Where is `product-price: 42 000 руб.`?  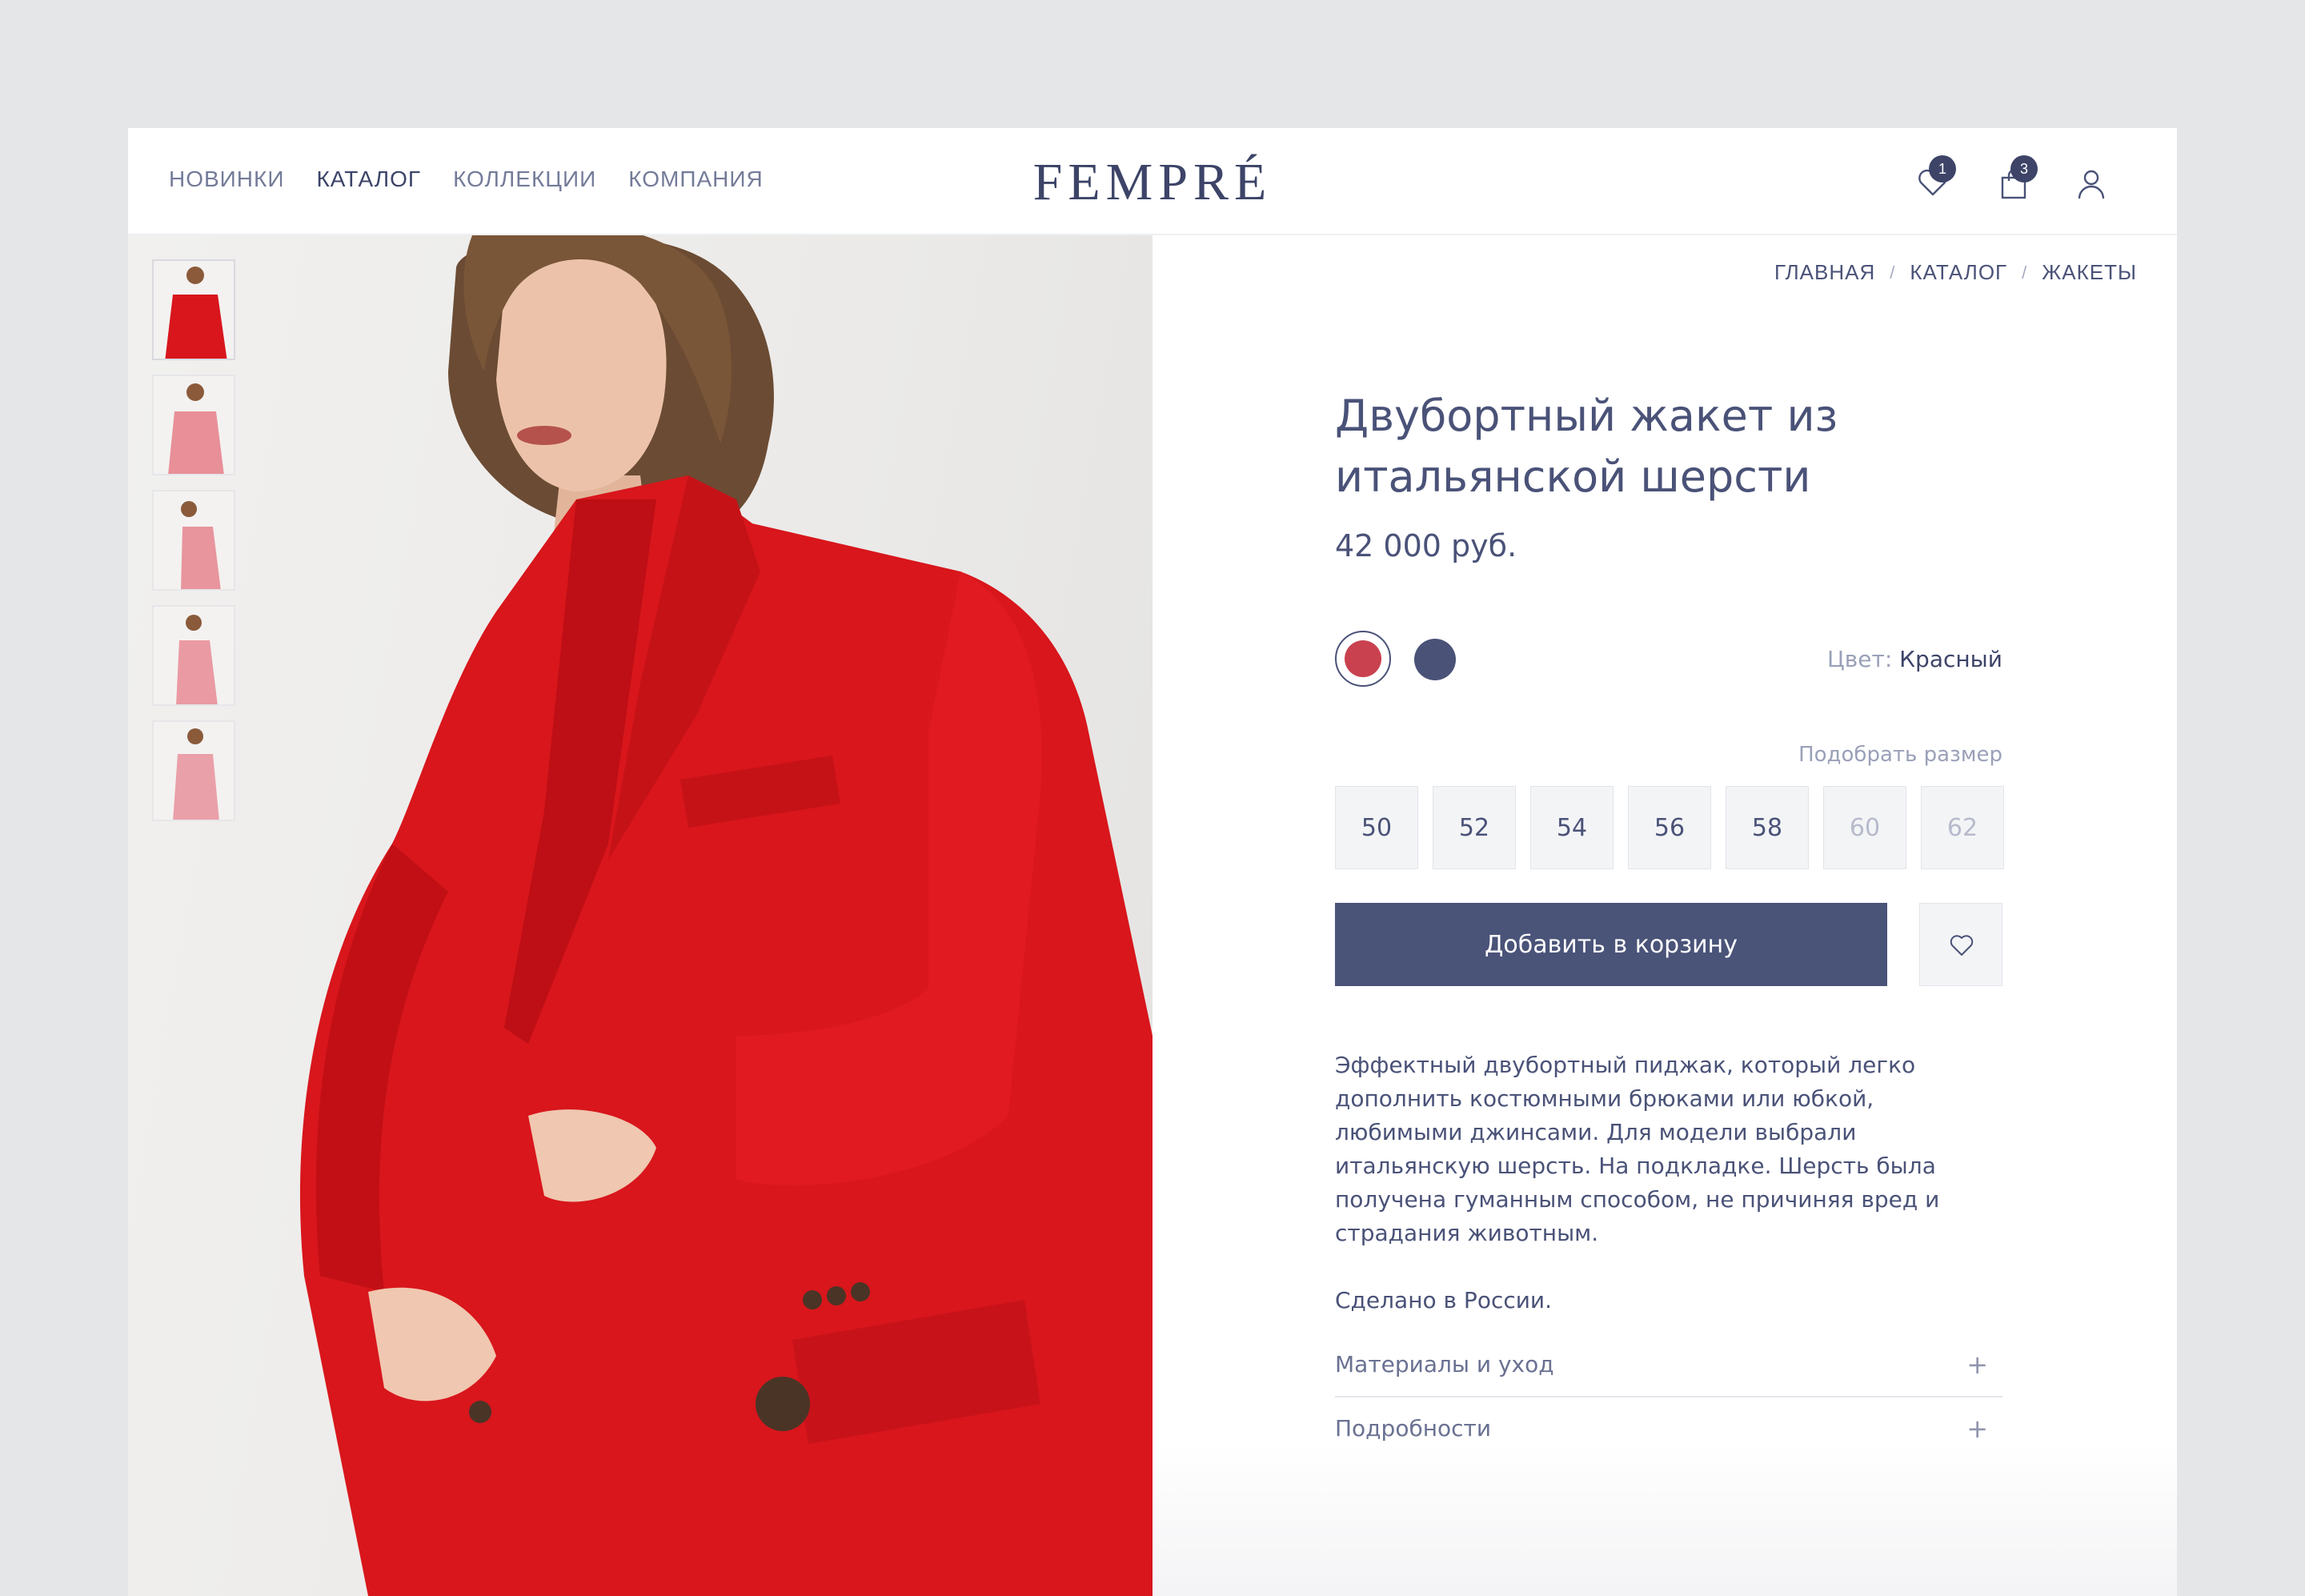 product-price: 42 000 руб. is located at coordinates (1426, 545).